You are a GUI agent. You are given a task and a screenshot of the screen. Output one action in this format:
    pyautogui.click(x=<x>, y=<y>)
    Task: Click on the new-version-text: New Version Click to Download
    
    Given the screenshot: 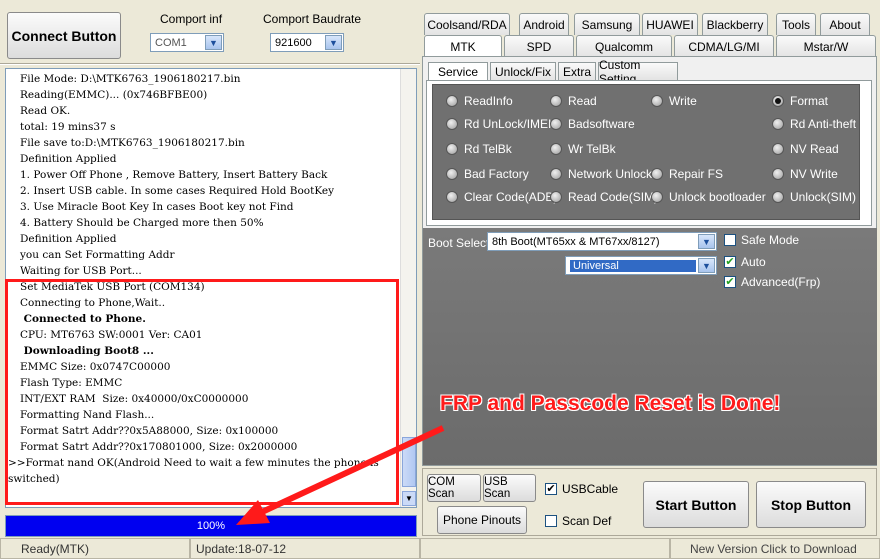 What is the action you would take?
    pyautogui.click(x=773, y=548)
    